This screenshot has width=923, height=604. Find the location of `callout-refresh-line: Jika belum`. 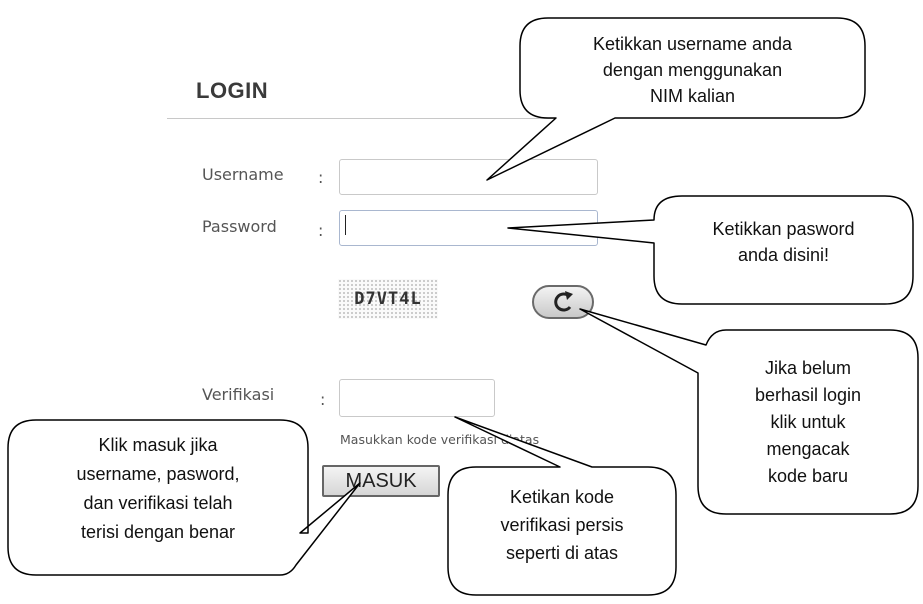

callout-refresh-line: Jika belum is located at coordinates (808, 368).